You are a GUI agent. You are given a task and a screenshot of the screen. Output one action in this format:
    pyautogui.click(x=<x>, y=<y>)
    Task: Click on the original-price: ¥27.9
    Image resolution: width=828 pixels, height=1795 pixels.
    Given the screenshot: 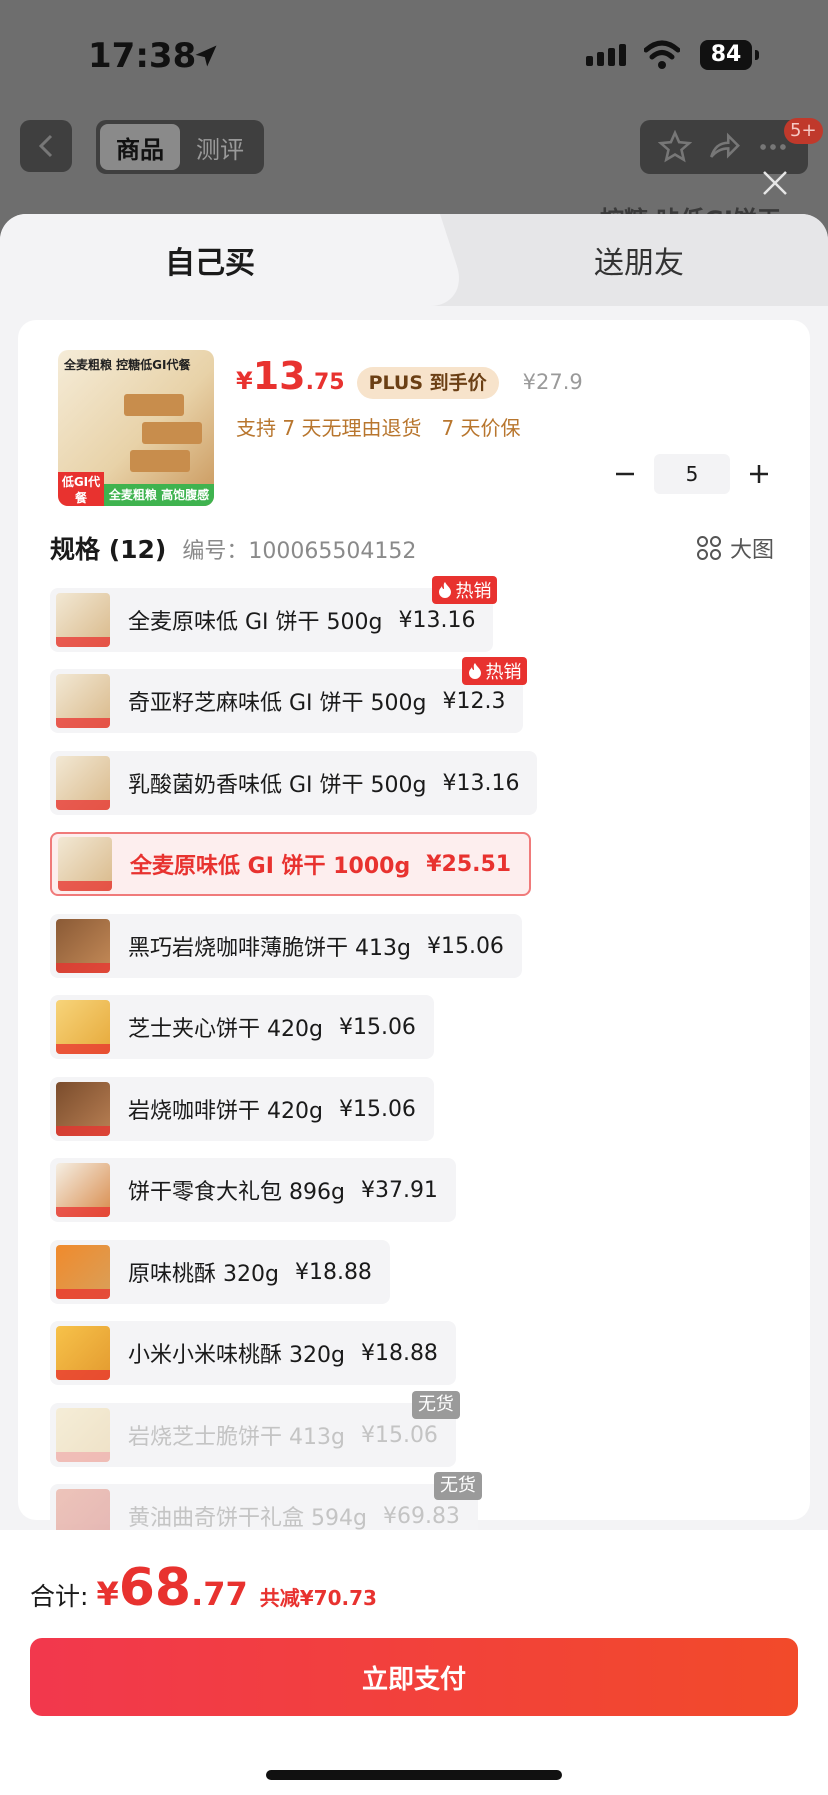 What is the action you would take?
    pyautogui.click(x=552, y=382)
    